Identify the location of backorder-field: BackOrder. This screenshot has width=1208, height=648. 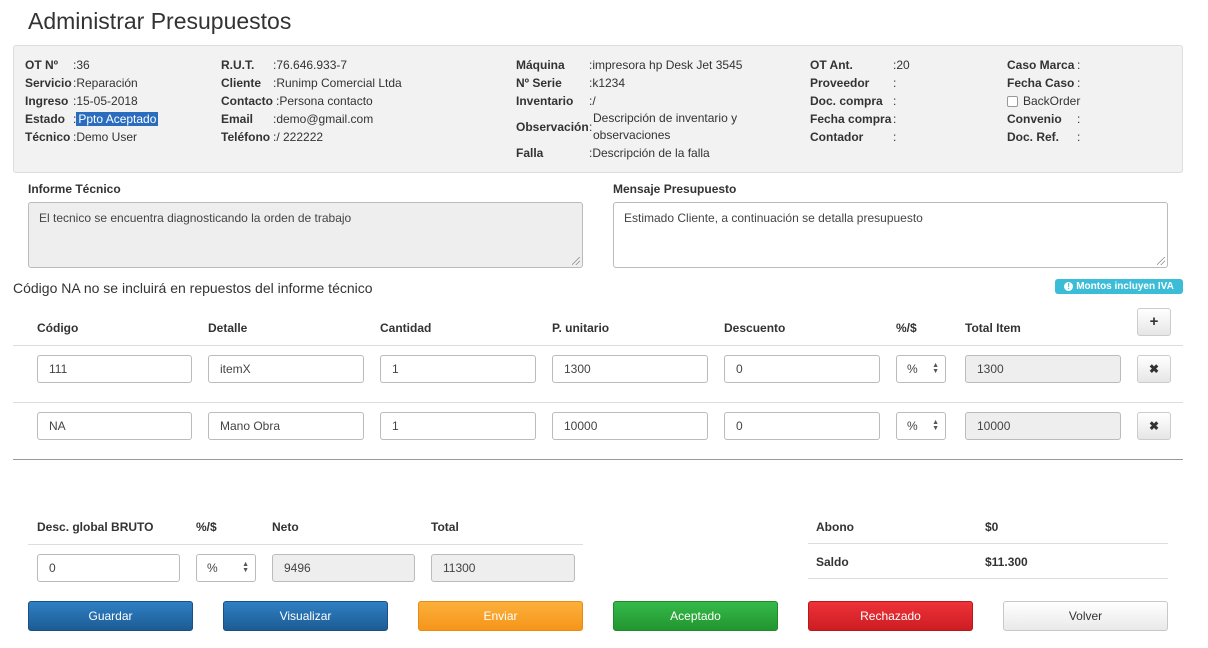
(1043, 101).